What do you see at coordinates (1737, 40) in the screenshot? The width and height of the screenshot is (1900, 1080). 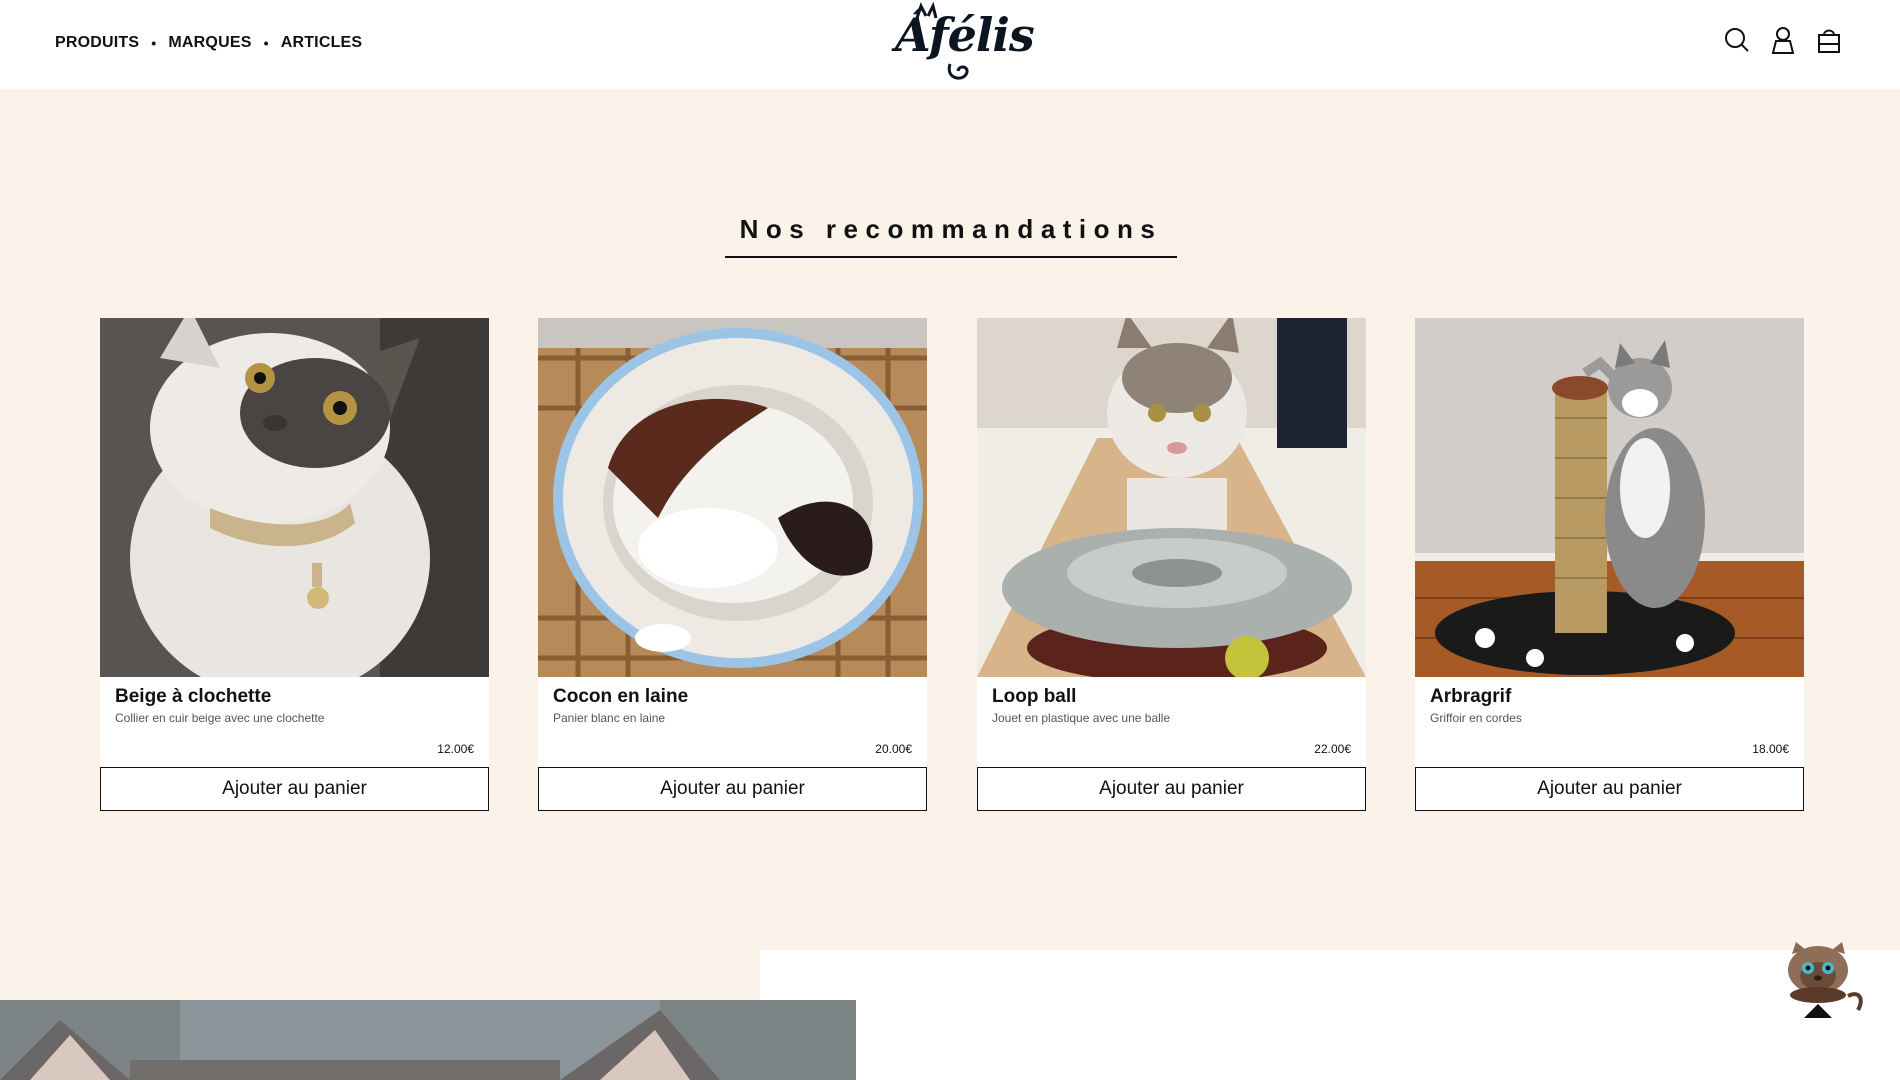 I see `search-icon` at bounding box center [1737, 40].